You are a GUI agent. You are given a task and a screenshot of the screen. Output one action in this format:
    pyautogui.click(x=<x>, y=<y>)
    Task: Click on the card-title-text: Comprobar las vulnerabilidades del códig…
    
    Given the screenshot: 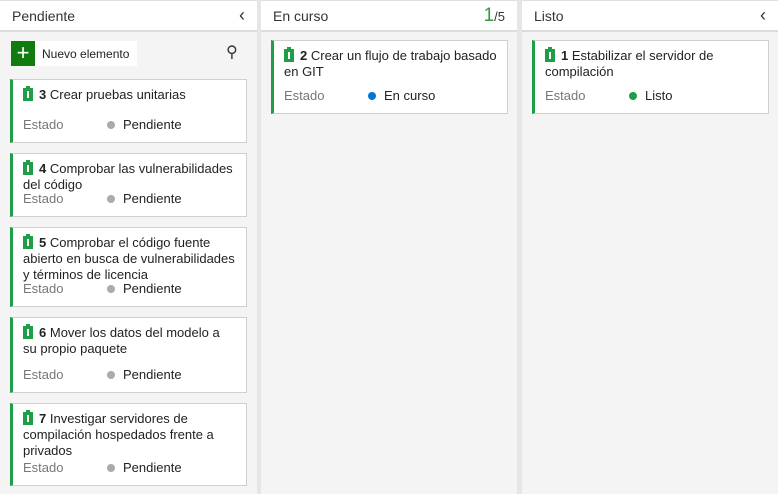 What is the action you would take?
    pyautogui.click(x=128, y=176)
    